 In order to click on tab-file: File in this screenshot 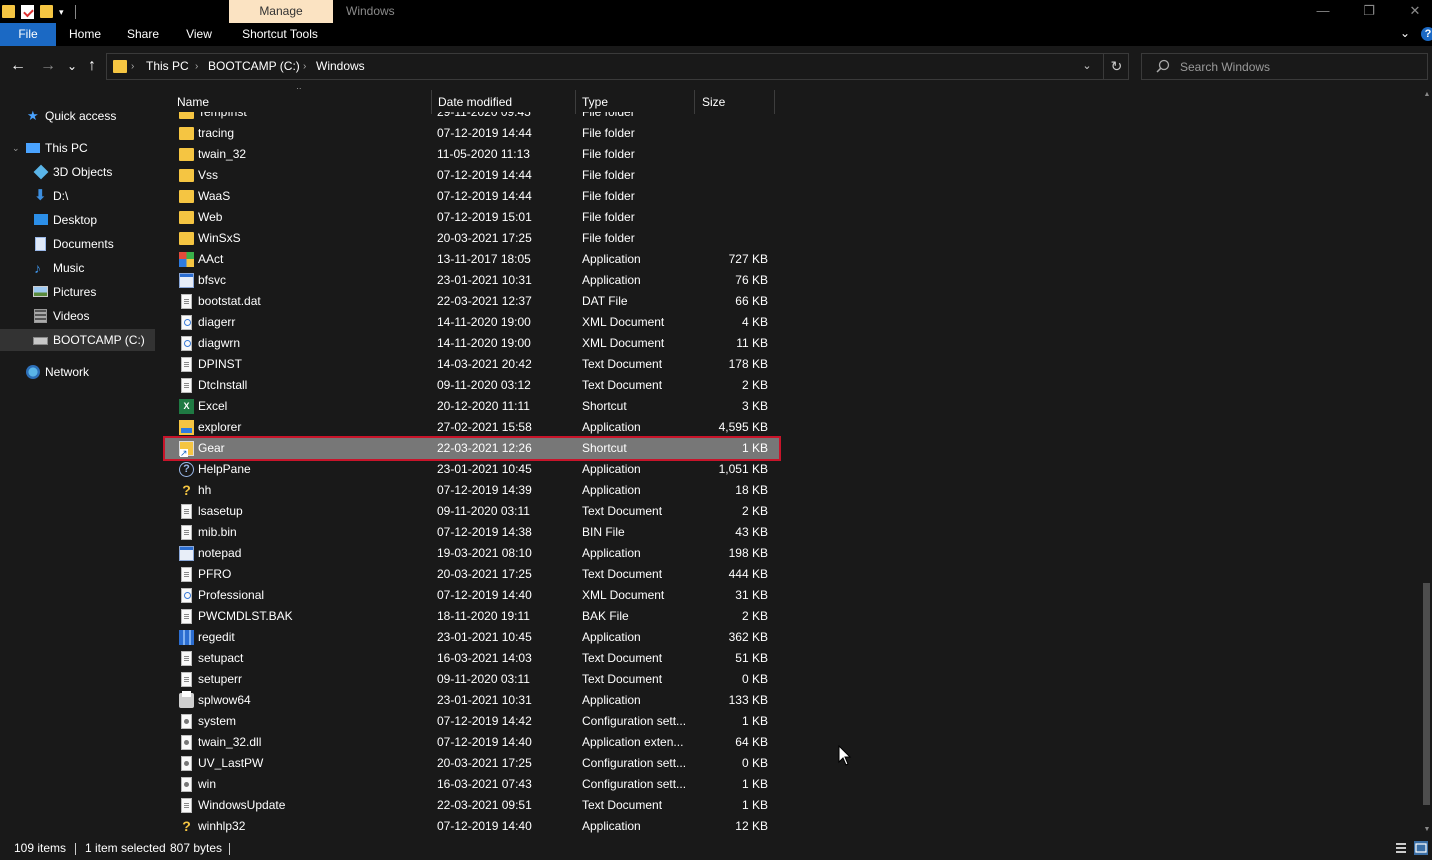, I will do `click(28, 34)`.